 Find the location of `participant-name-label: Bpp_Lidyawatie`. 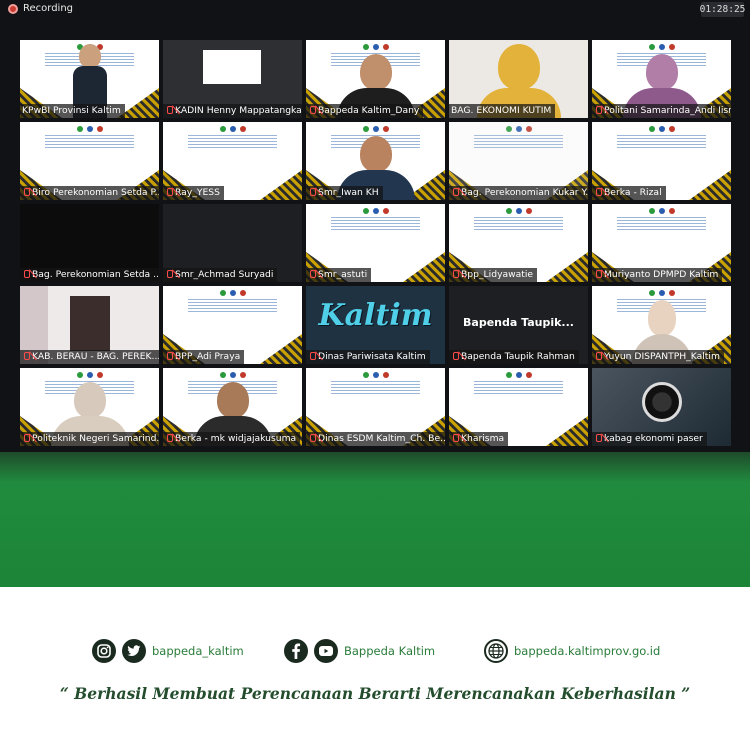

participant-name-label: Bpp_Lidyawatie is located at coordinates (493, 275).